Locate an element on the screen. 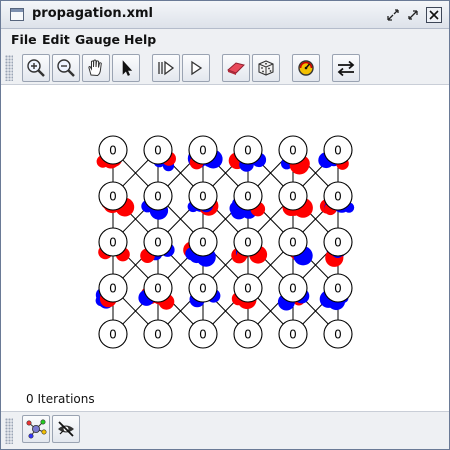  maximize-icon is located at coordinates (413, 15).